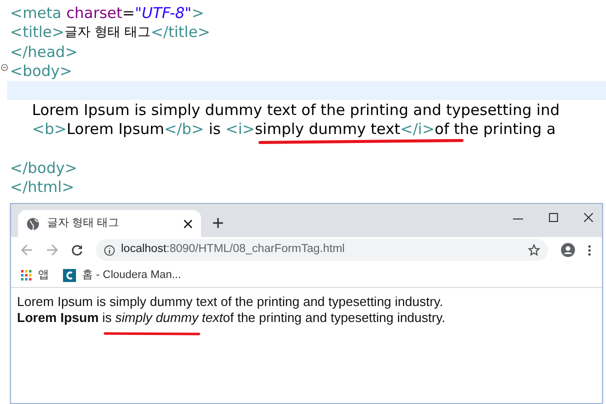 This screenshot has height=404, width=606. What do you see at coordinates (77, 250) in the screenshot?
I see `reload-icon` at bounding box center [77, 250].